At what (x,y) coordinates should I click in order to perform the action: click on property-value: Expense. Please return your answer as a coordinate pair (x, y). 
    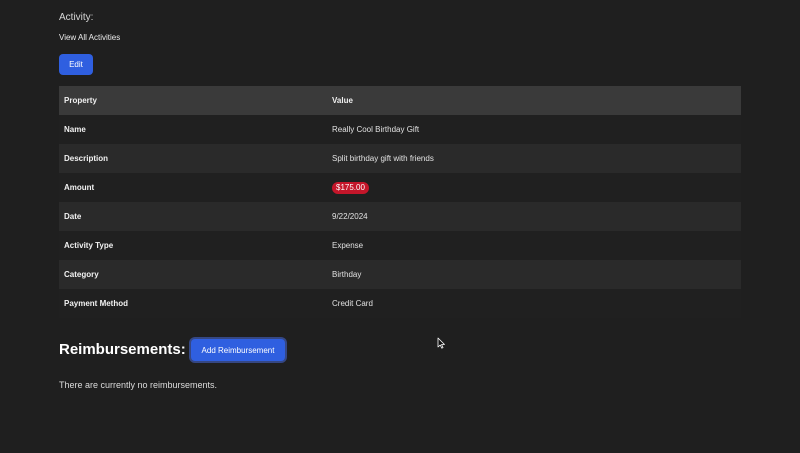
    Looking at the image, I should click on (348, 245).